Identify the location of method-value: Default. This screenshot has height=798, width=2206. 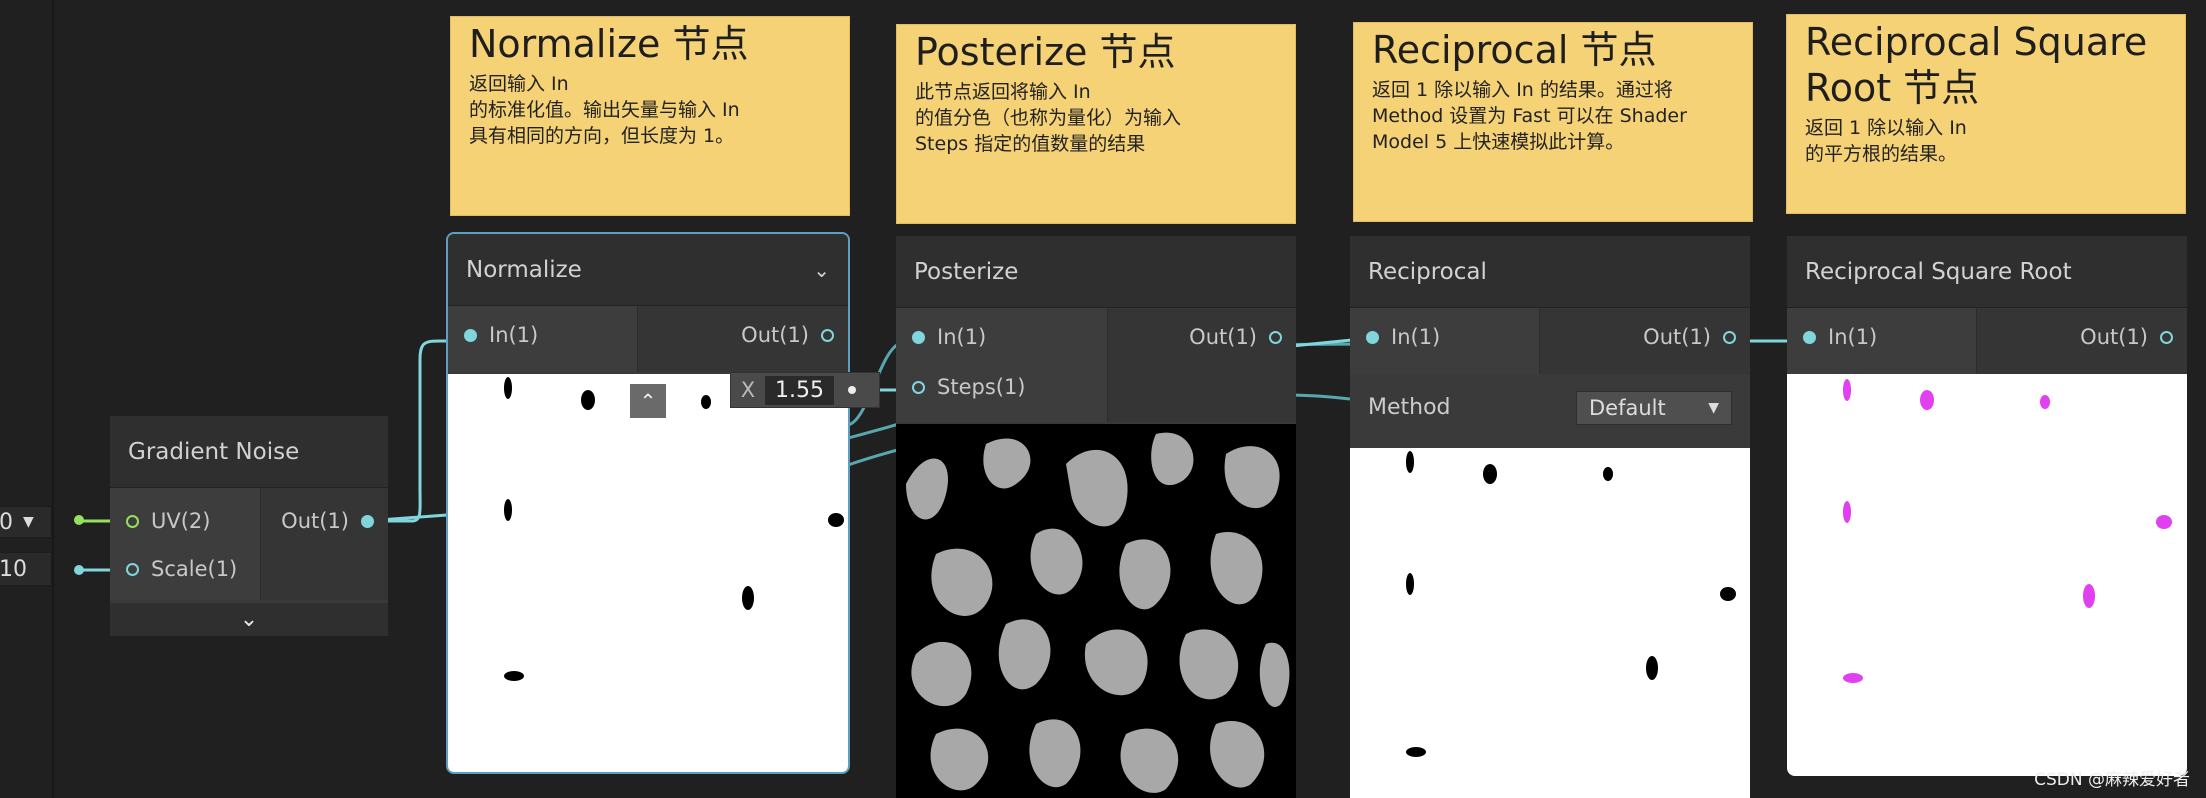
(1627, 408).